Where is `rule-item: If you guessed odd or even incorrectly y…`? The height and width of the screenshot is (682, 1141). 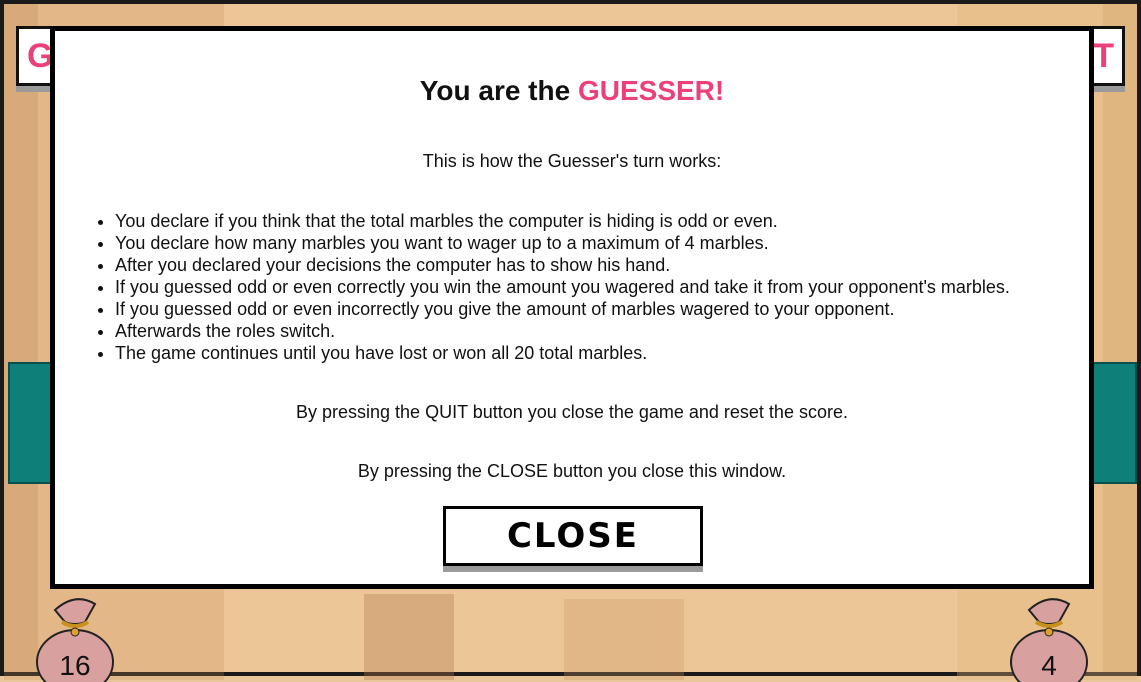
rule-item: If you guessed odd or even incorrectly y… is located at coordinates (602, 309).